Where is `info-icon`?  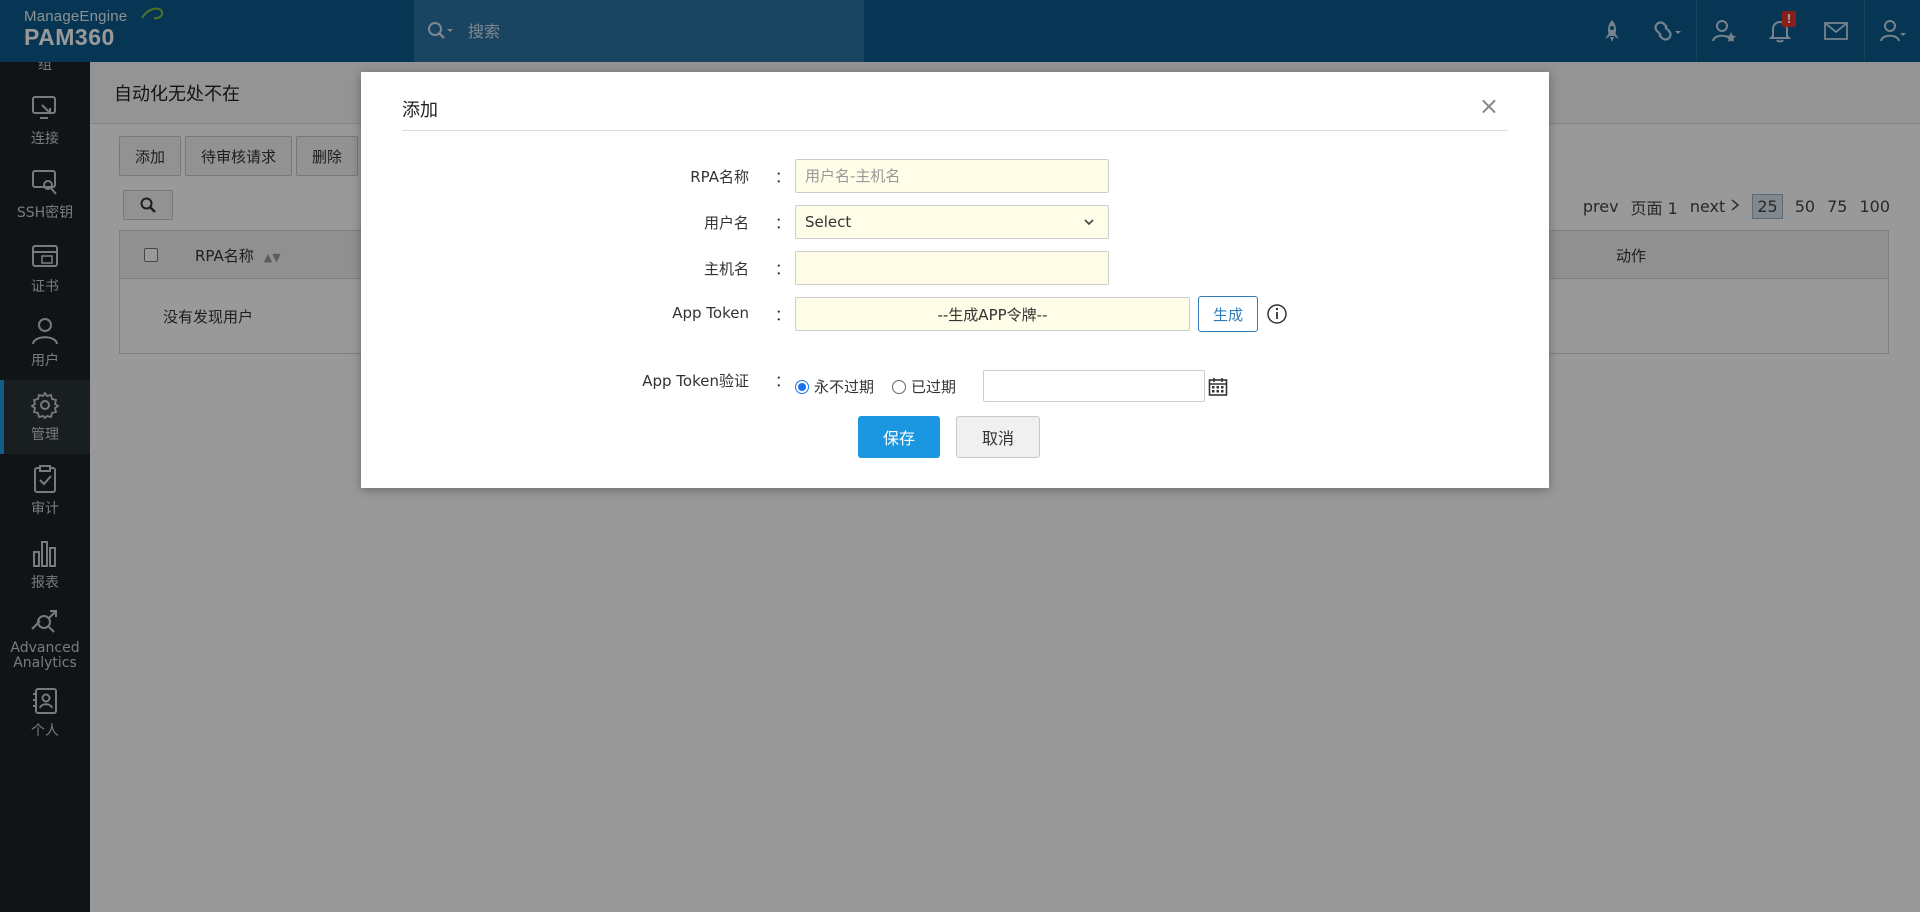
info-icon is located at coordinates (1277, 314).